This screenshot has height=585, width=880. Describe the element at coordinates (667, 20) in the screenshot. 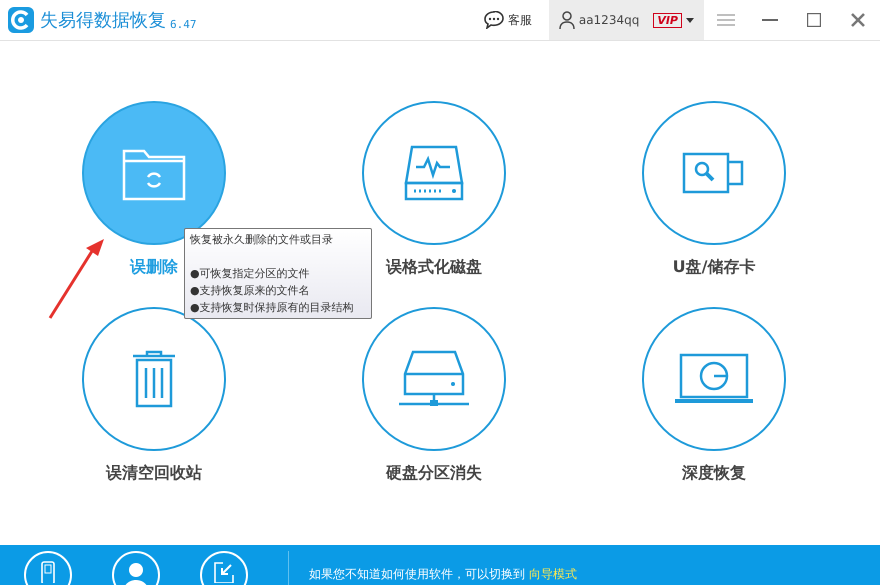

I see `vip-badge: VIP` at that location.